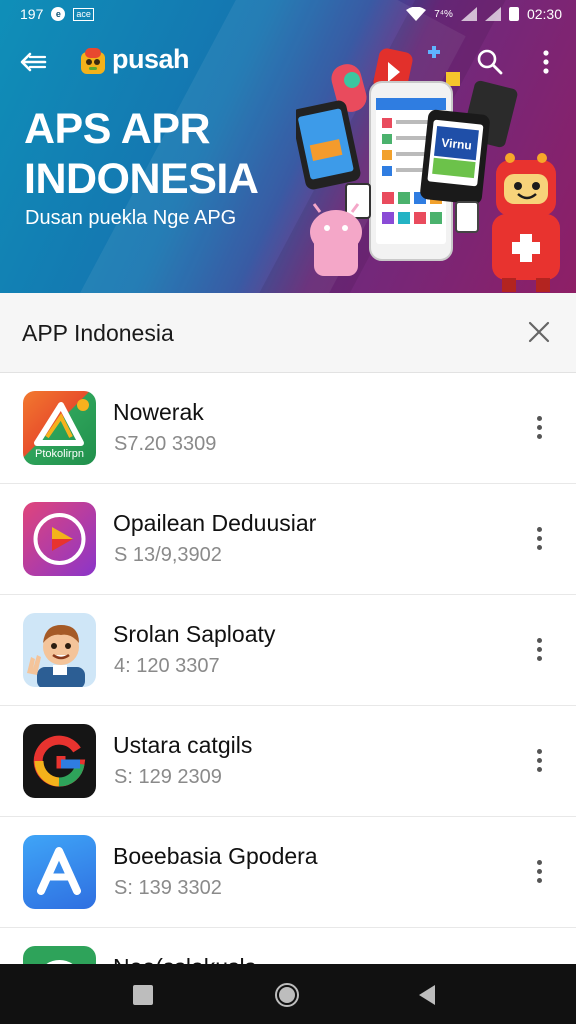 The image size is (576, 1024). I want to click on cartoon-face-icon, so click(59, 650).